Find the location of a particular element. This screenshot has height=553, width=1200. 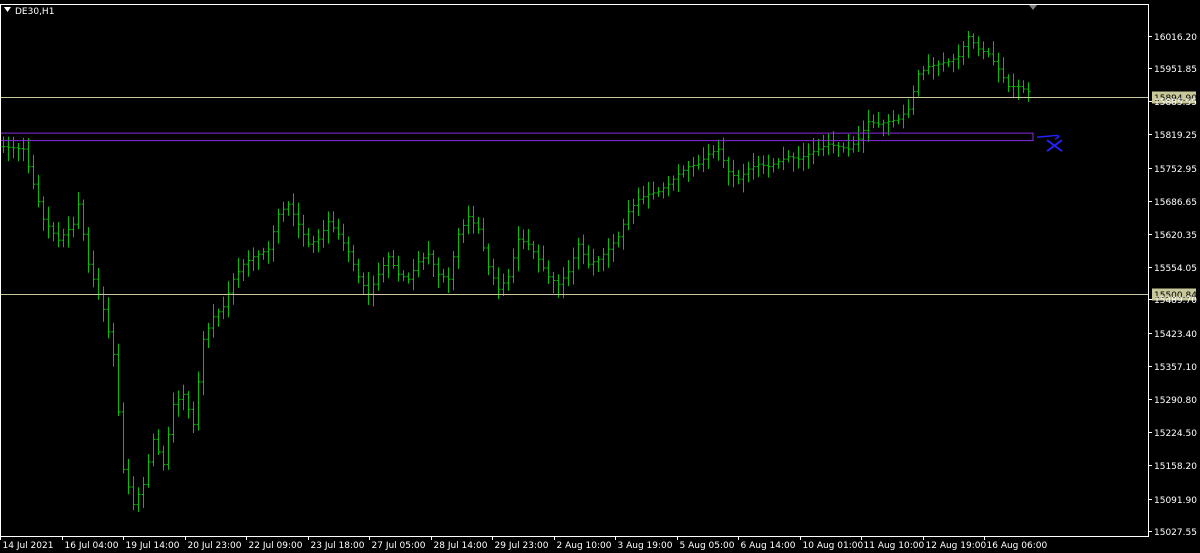

y-tick-label: 15489.70 is located at coordinates (1175, 301).